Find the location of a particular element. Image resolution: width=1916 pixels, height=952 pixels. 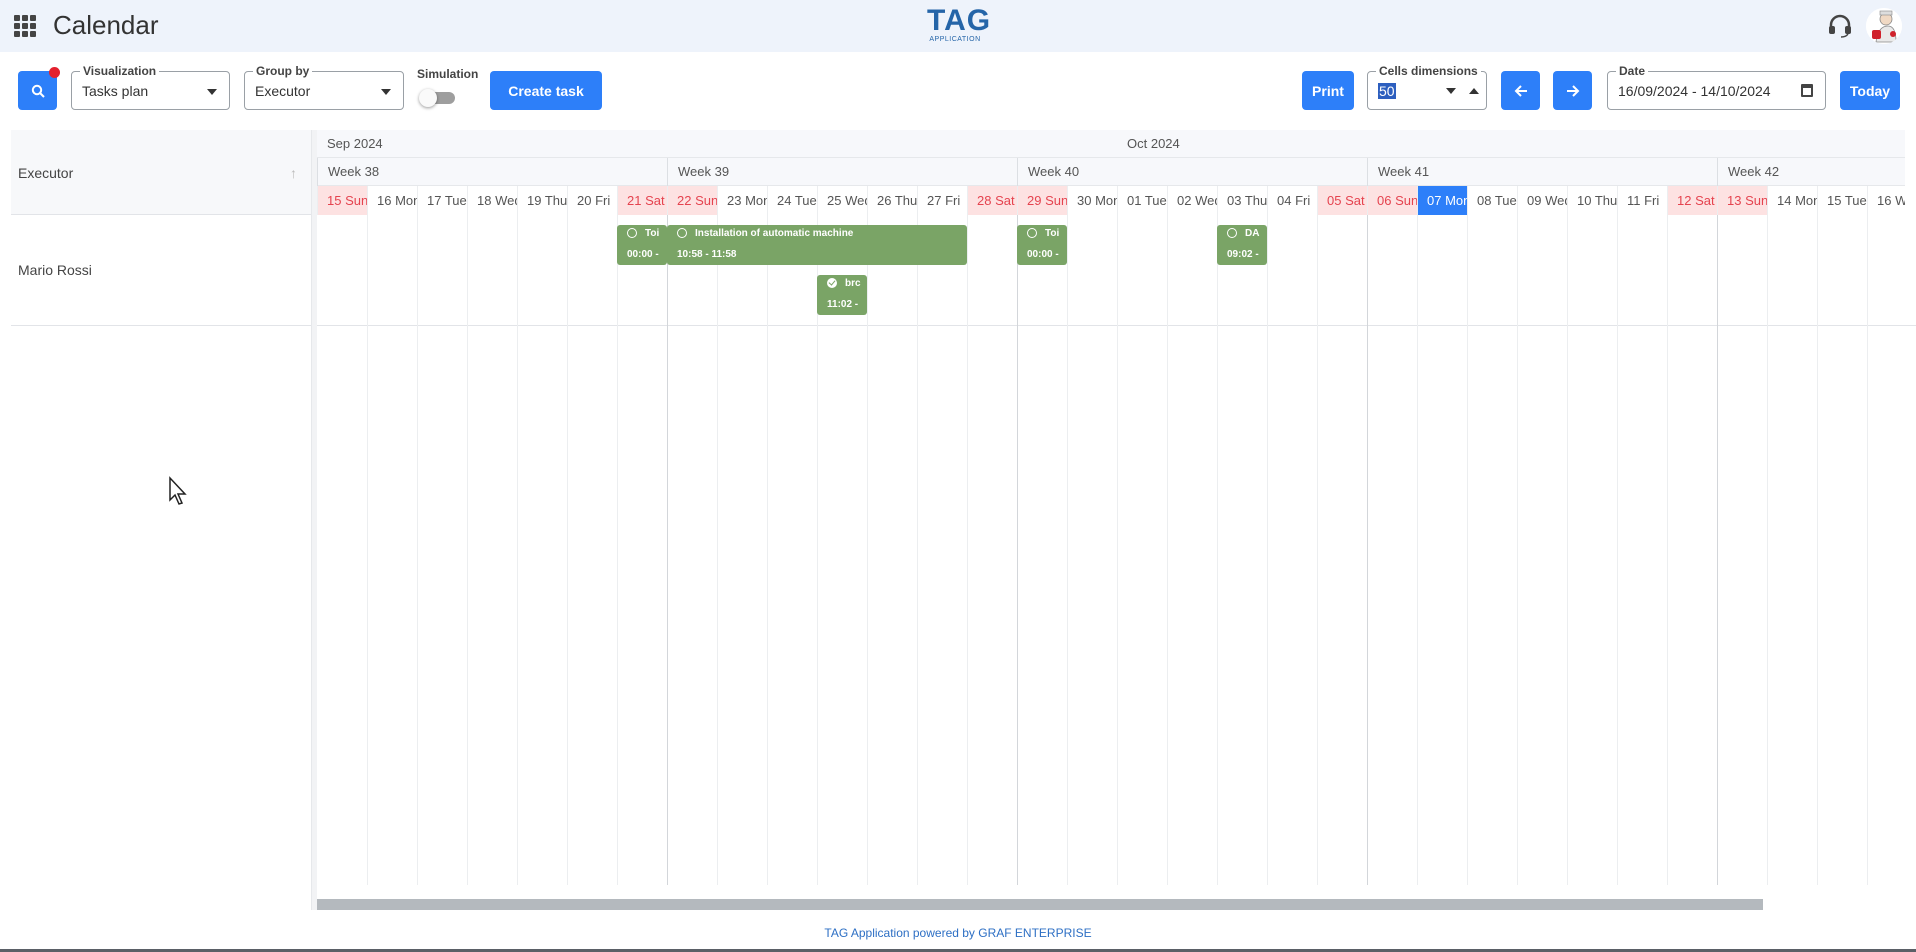

day-header-cell: 10 Thu is located at coordinates (1592, 200).